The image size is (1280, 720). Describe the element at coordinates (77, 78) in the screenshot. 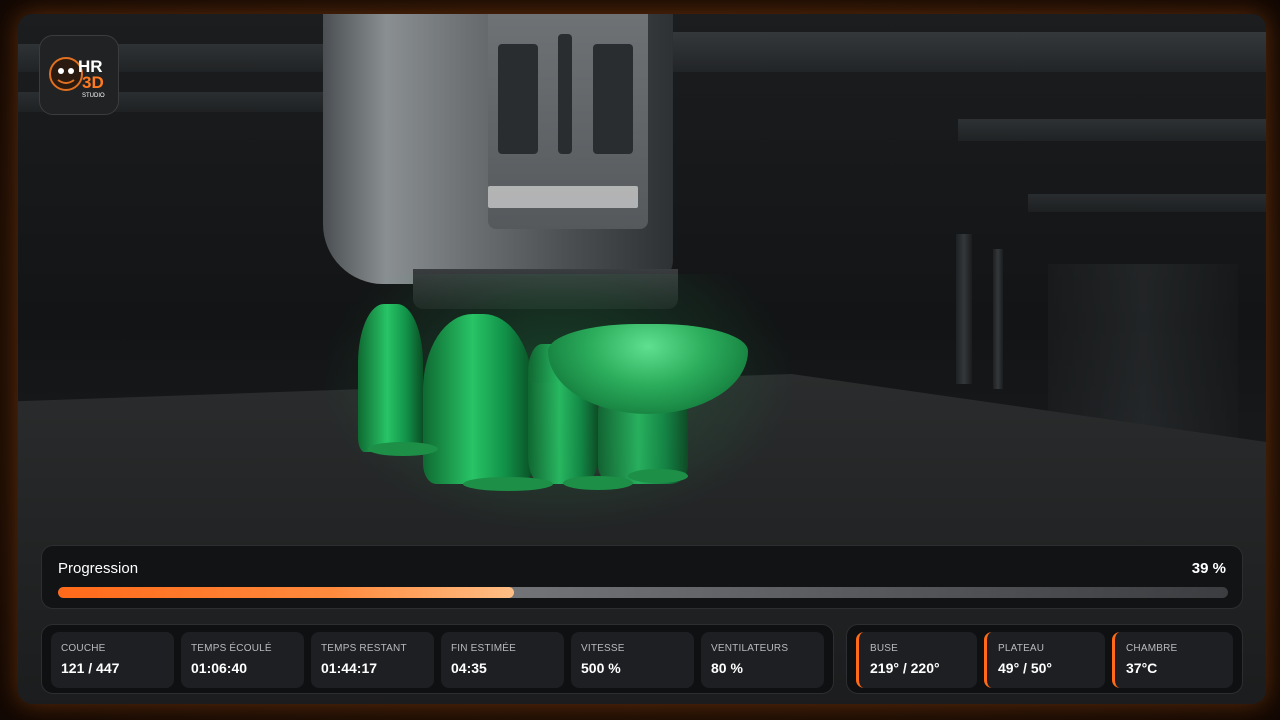

I see `mascot-logo-icon: HR 3D STUDIO` at that location.